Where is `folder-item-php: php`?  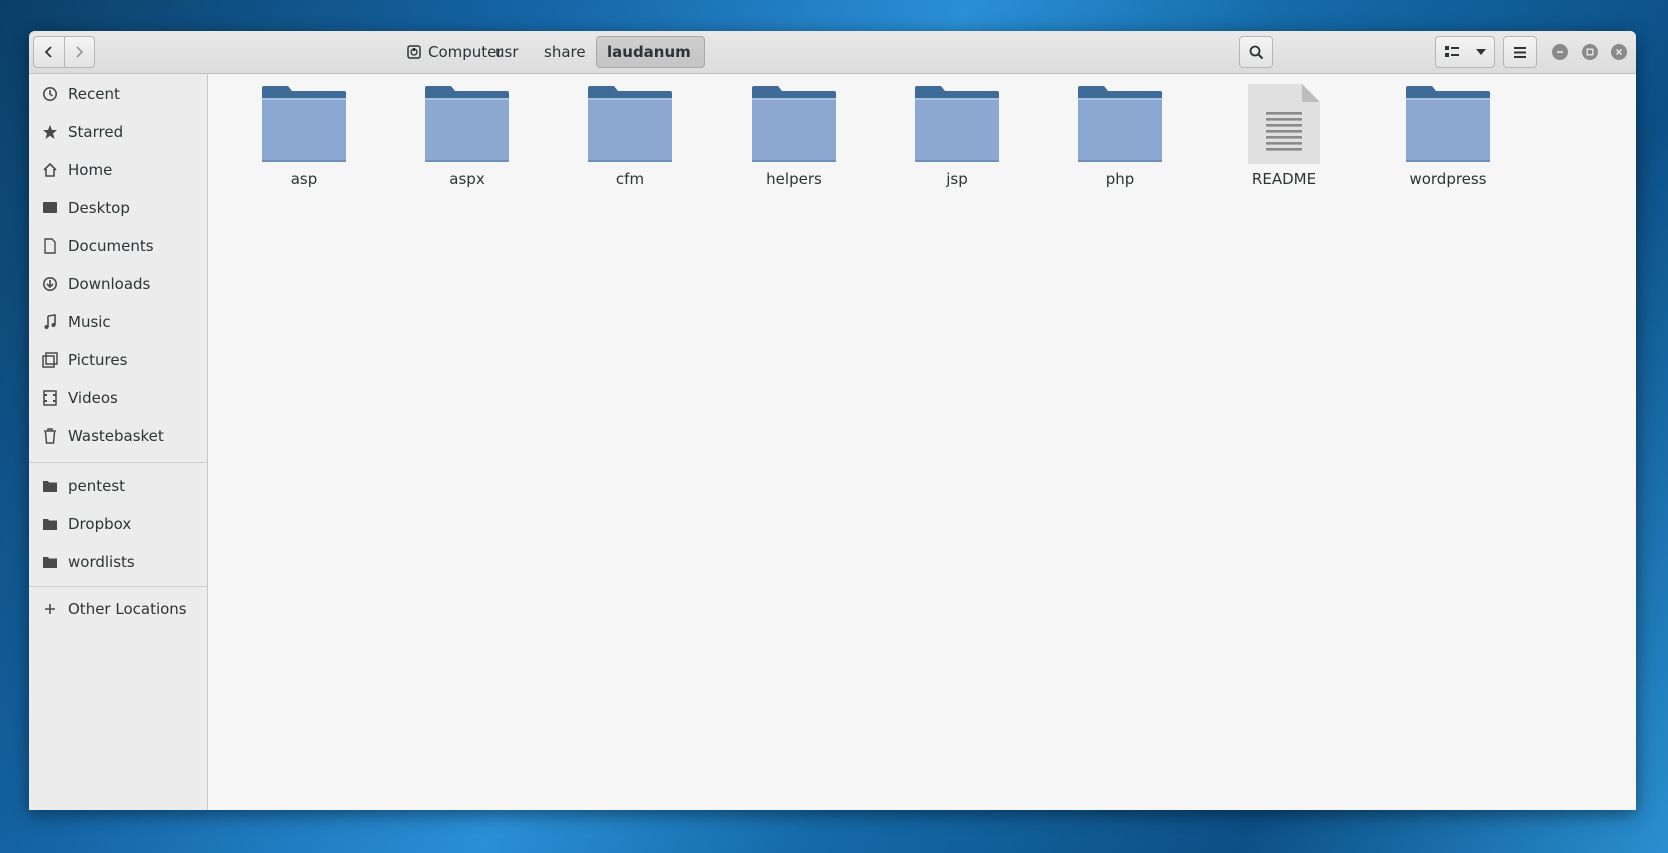
folder-item-php: php is located at coordinates (1120, 144).